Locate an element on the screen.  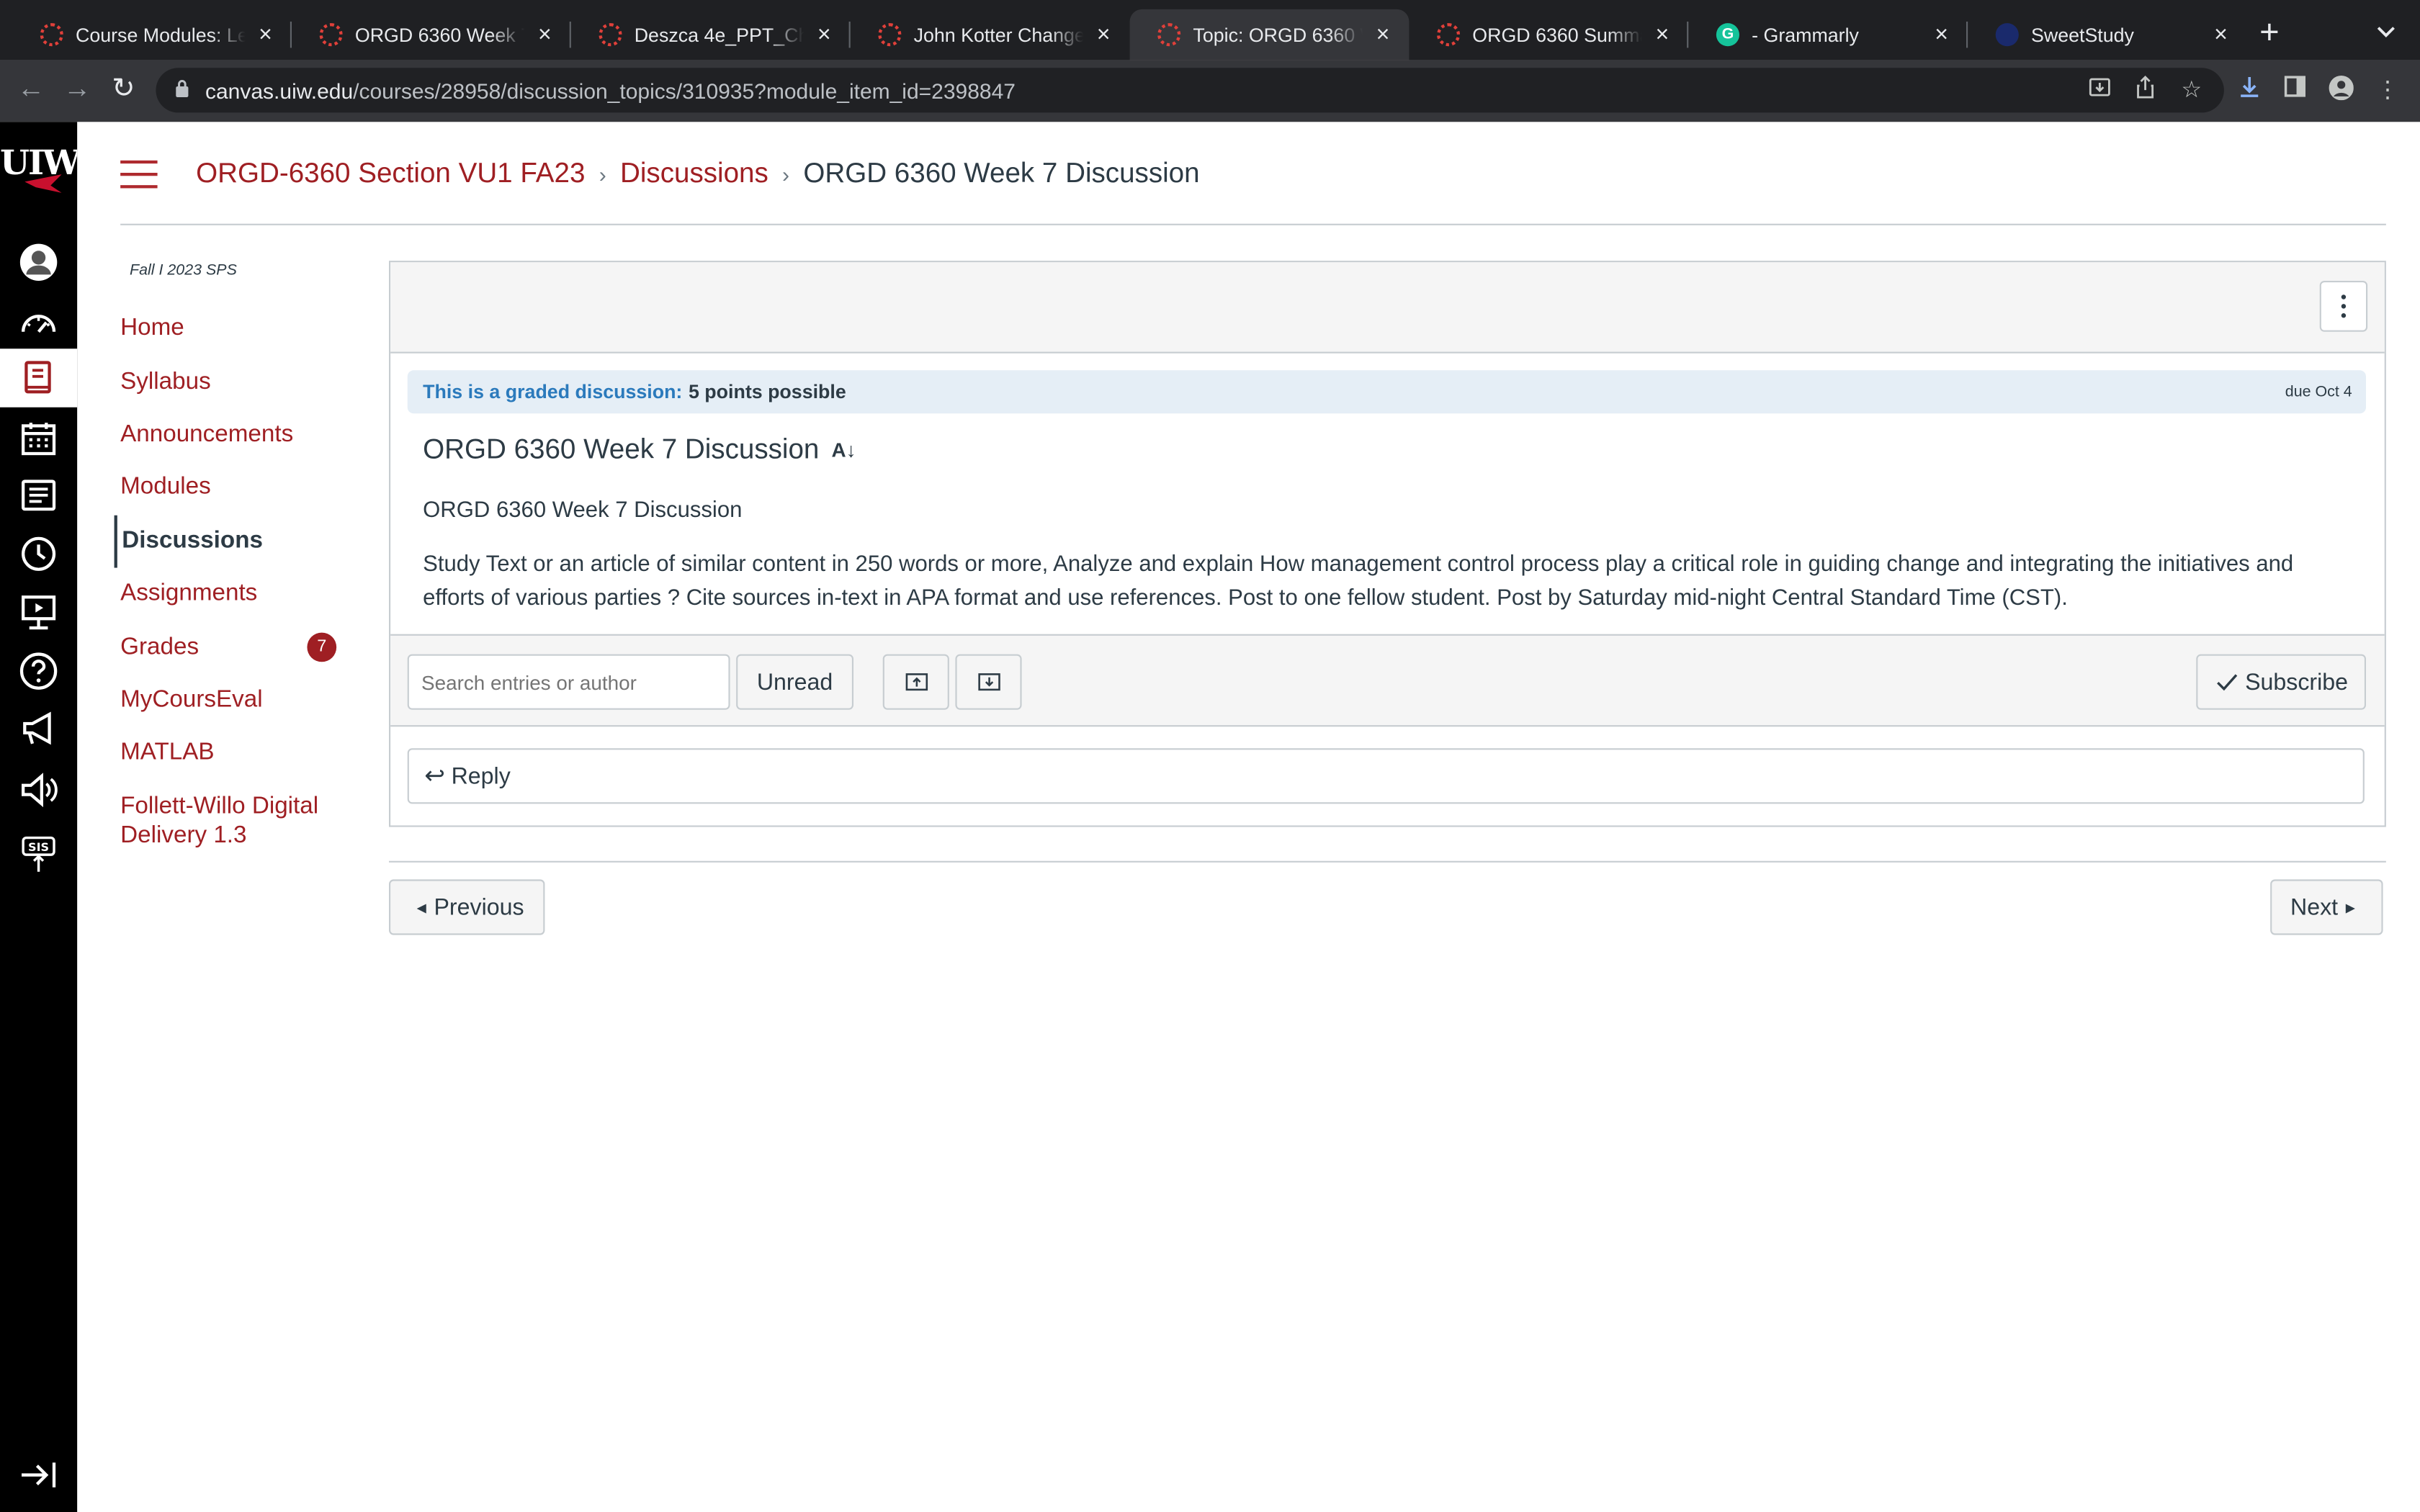
browser-tab: ORGD 6360 Summary × is located at coordinates (1549, 34).